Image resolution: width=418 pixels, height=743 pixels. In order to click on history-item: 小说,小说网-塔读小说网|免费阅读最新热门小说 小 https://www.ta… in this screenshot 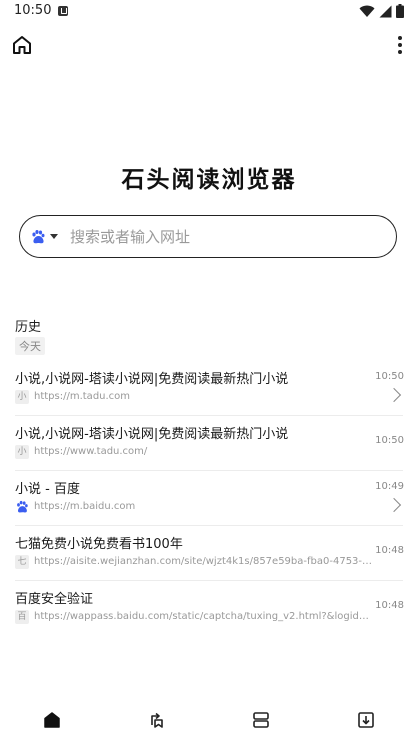, I will do `click(209, 443)`.